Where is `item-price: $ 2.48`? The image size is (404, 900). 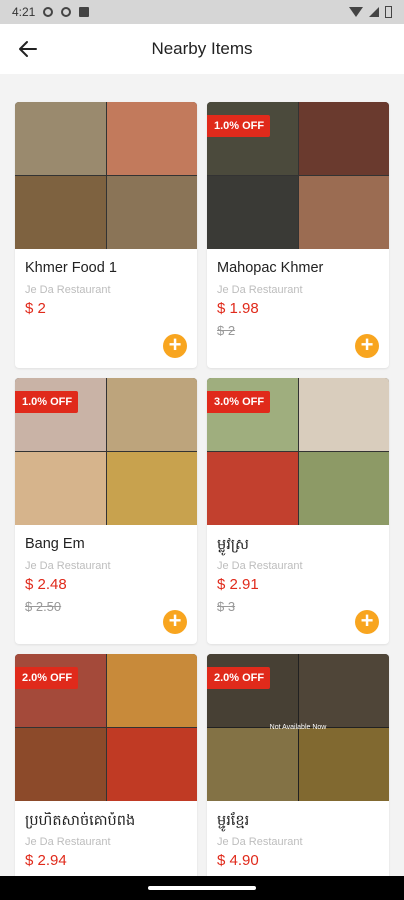
item-price: $ 2.48 is located at coordinates (46, 584).